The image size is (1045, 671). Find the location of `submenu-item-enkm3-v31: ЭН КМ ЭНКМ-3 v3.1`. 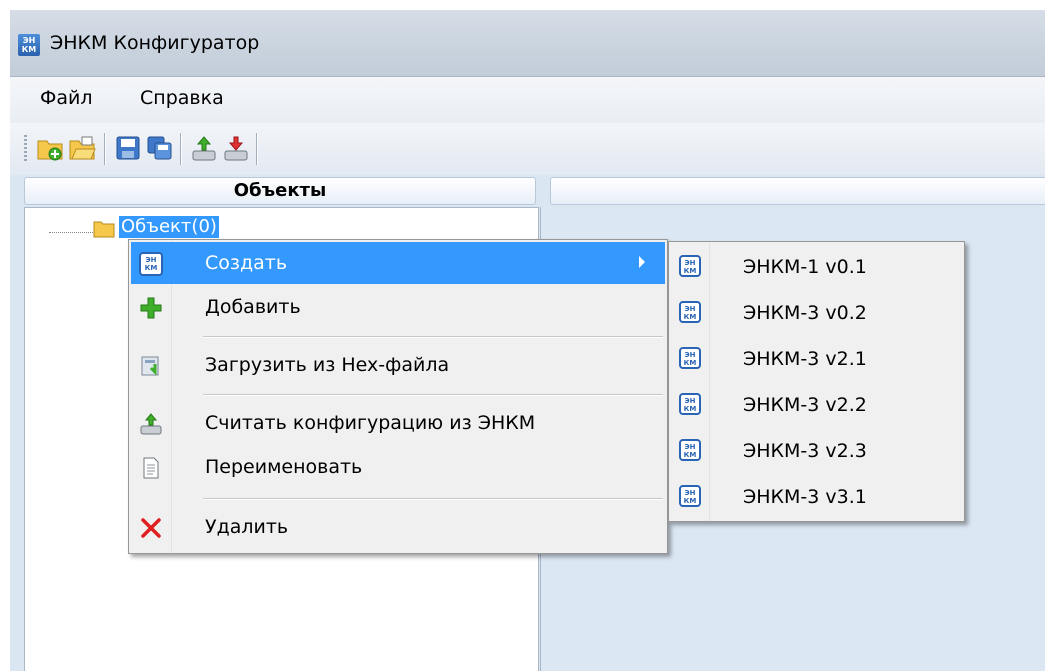

submenu-item-enkm3-v31: ЭН КМ ЭНКМ-3 v3.1 is located at coordinates (816, 497).